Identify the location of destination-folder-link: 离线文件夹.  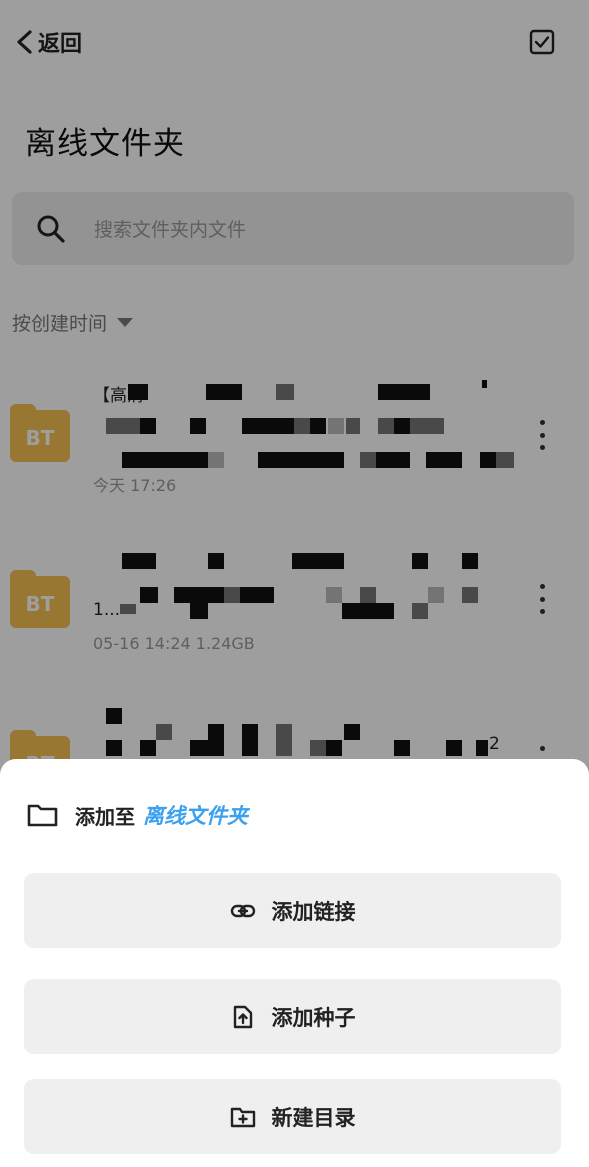
(195, 815).